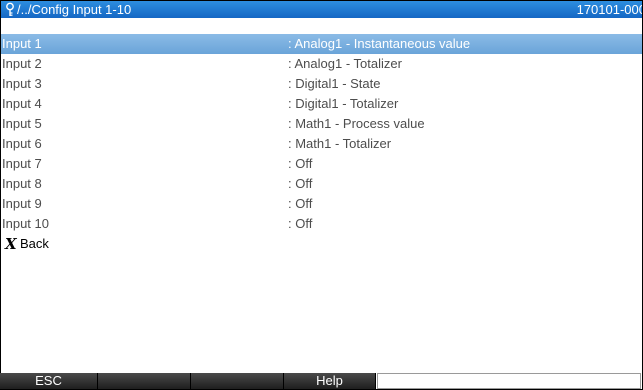 Image resolution: width=643 pixels, height=390 pixels. What do you see at coordinates (340, 143) in the screenshot?
I see `input-value: : Math1 - Totalizer` at bounding box center [340, 143].